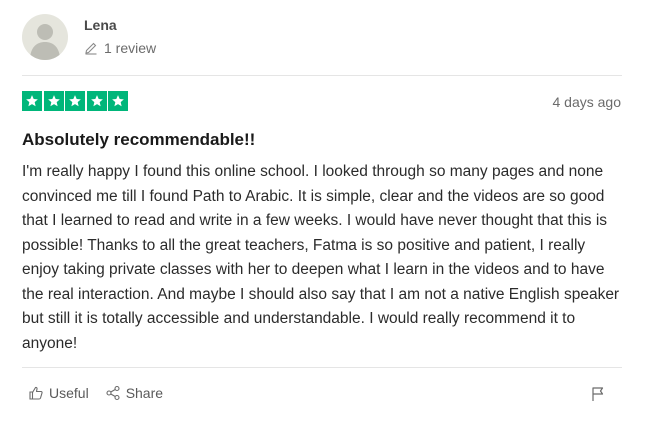 The height and width of the screenshot is (426, 645). Describe the element at coordinates (120, 25) in the screenshot. I see `reviewer-name: Lena` at that location.